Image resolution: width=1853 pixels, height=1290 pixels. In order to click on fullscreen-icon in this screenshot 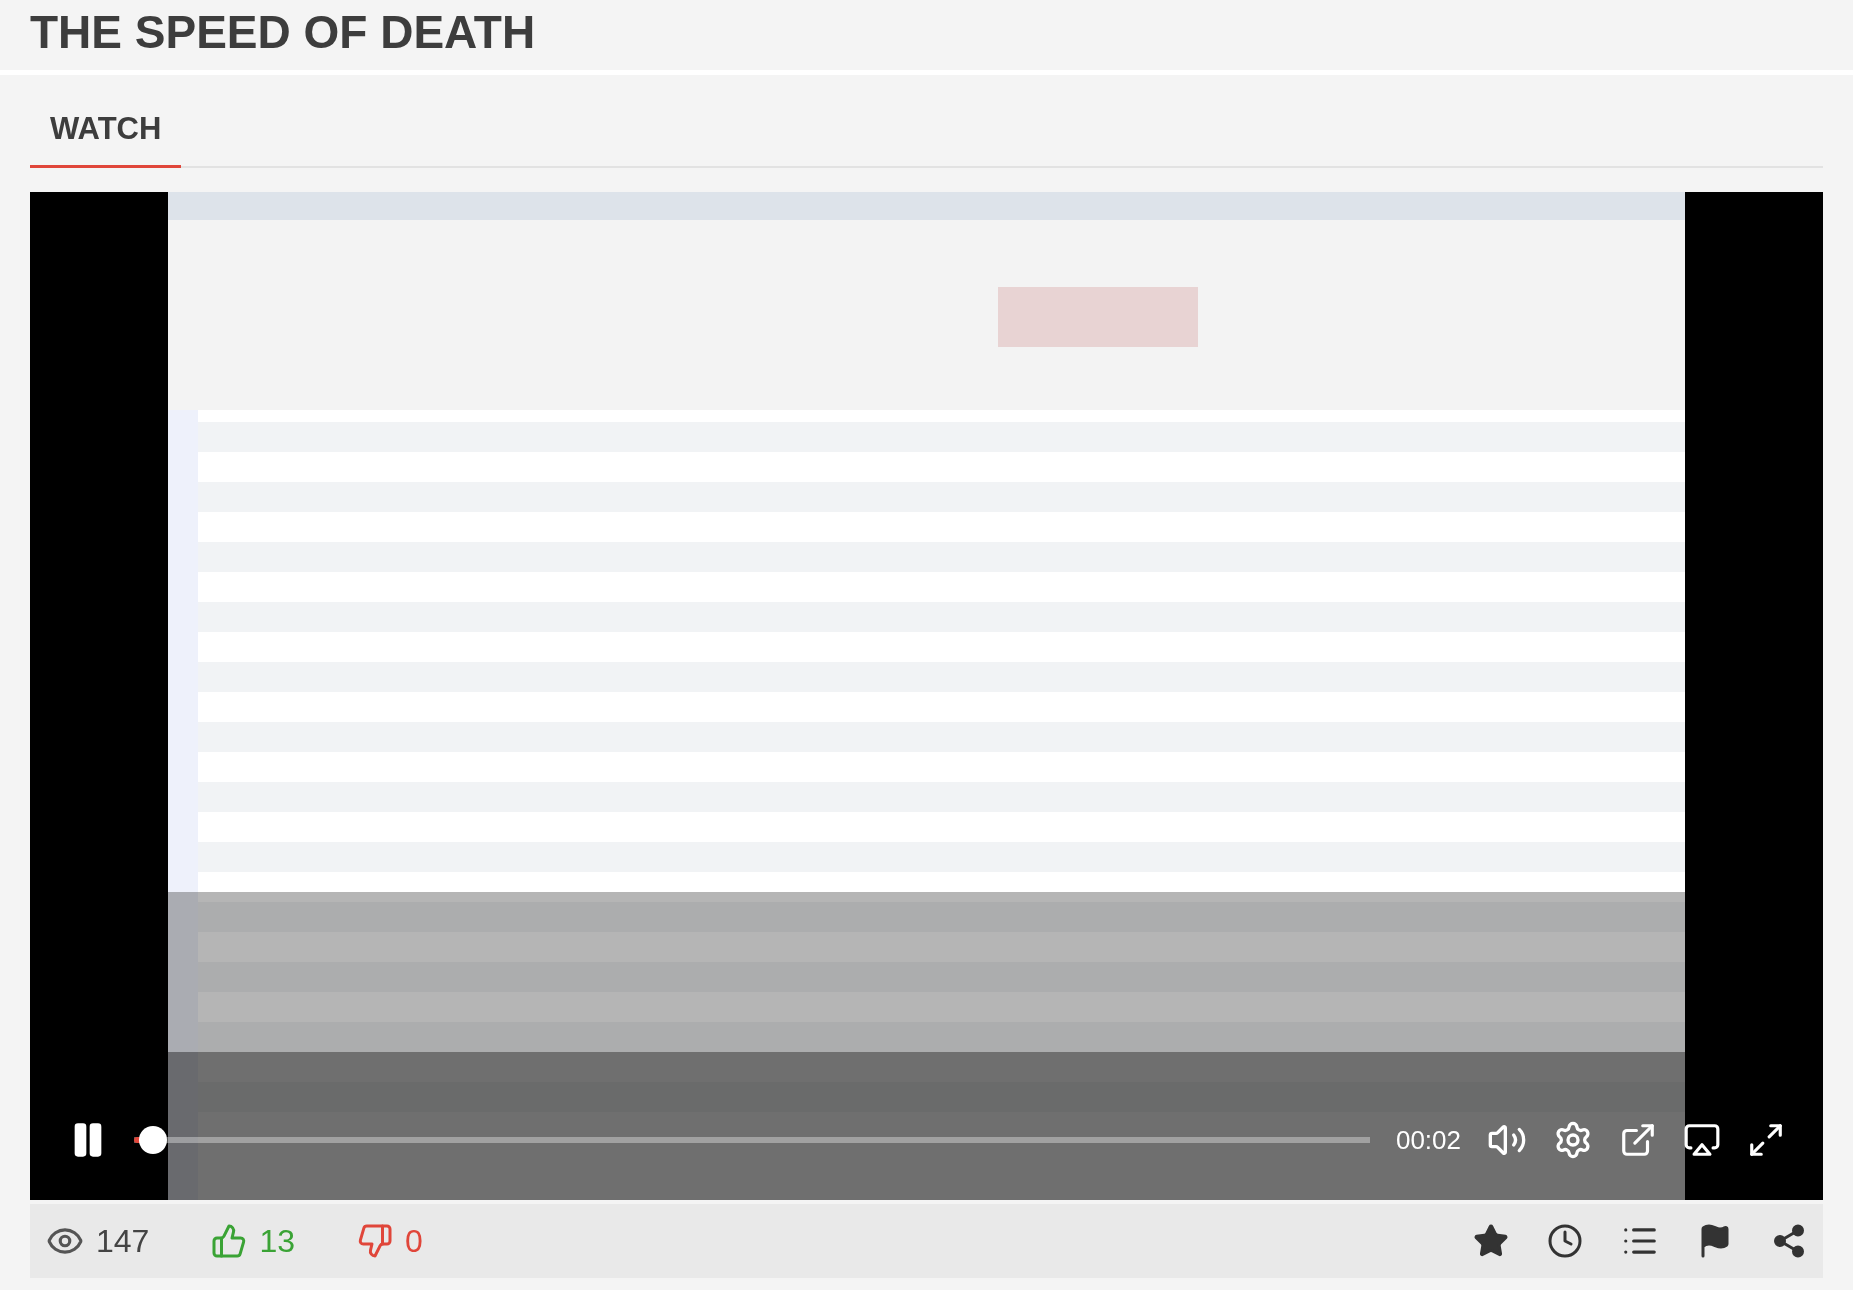, I will do `click(1766, 1140)`.